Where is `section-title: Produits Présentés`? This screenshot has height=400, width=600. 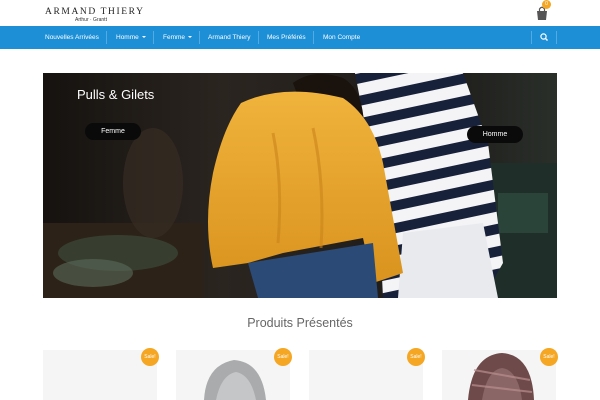 section-title: Produits Présentés is located at coordinates (300, 323).